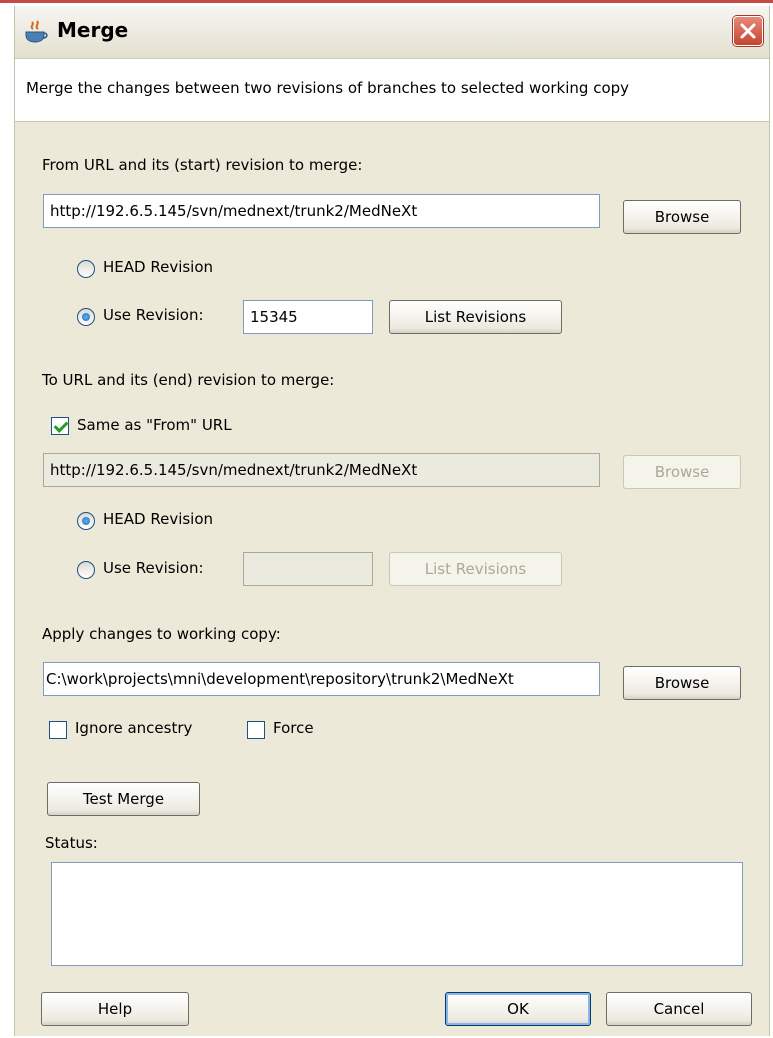 The height and width of the screenshot is (1038, 773). I want to click on from-head-revision-radio, so click(86, 269).